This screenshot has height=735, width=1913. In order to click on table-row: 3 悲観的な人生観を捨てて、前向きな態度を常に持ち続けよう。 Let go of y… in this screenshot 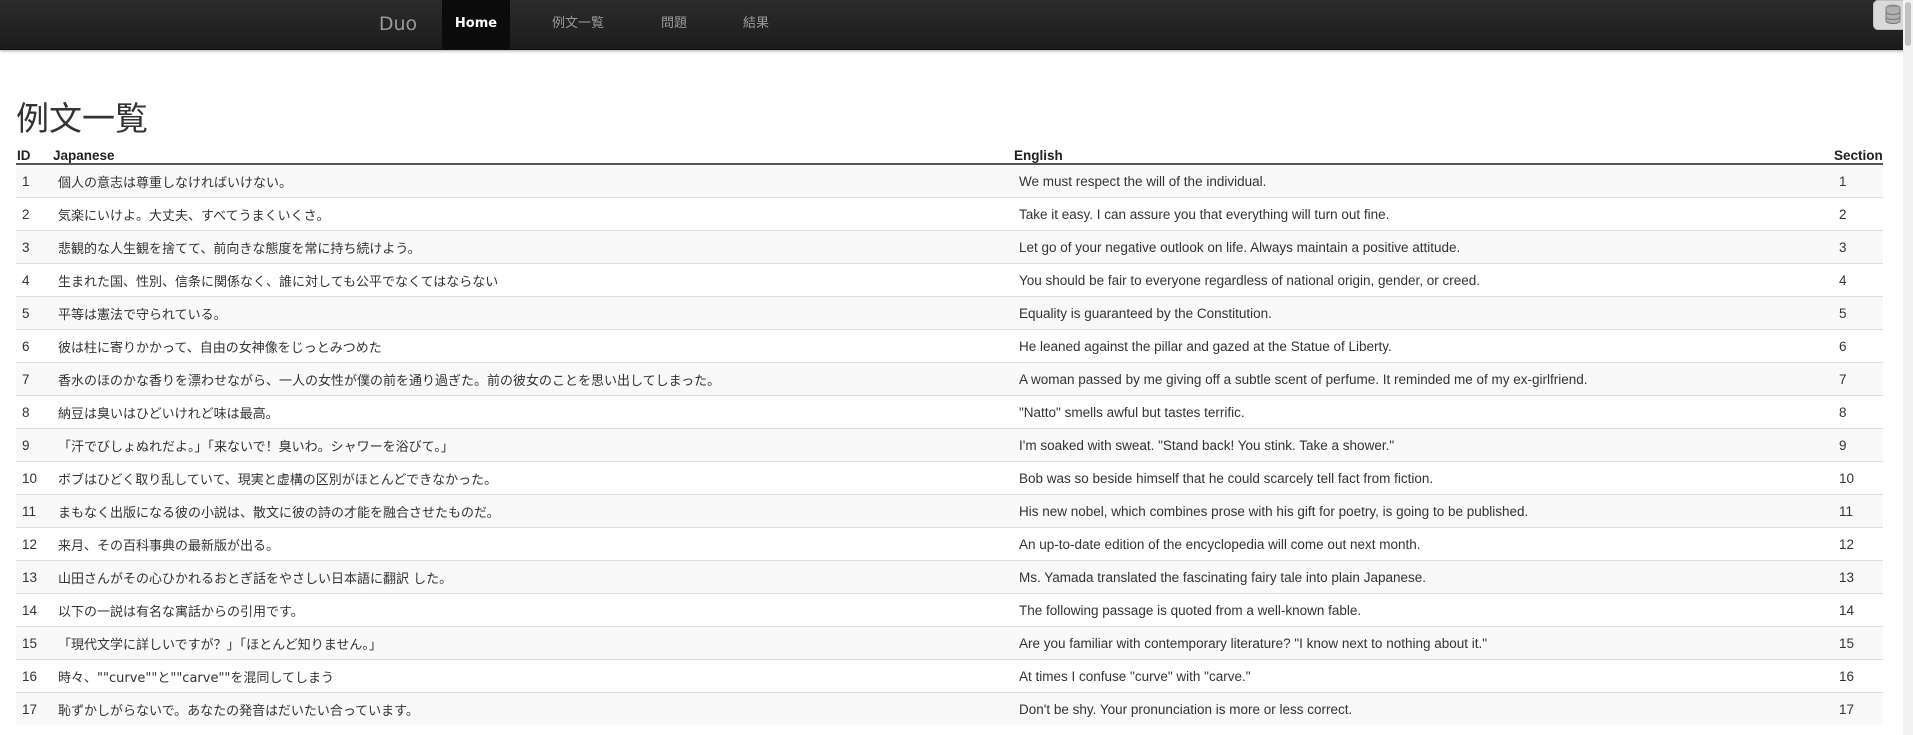, I will do `click(949, 247)`.